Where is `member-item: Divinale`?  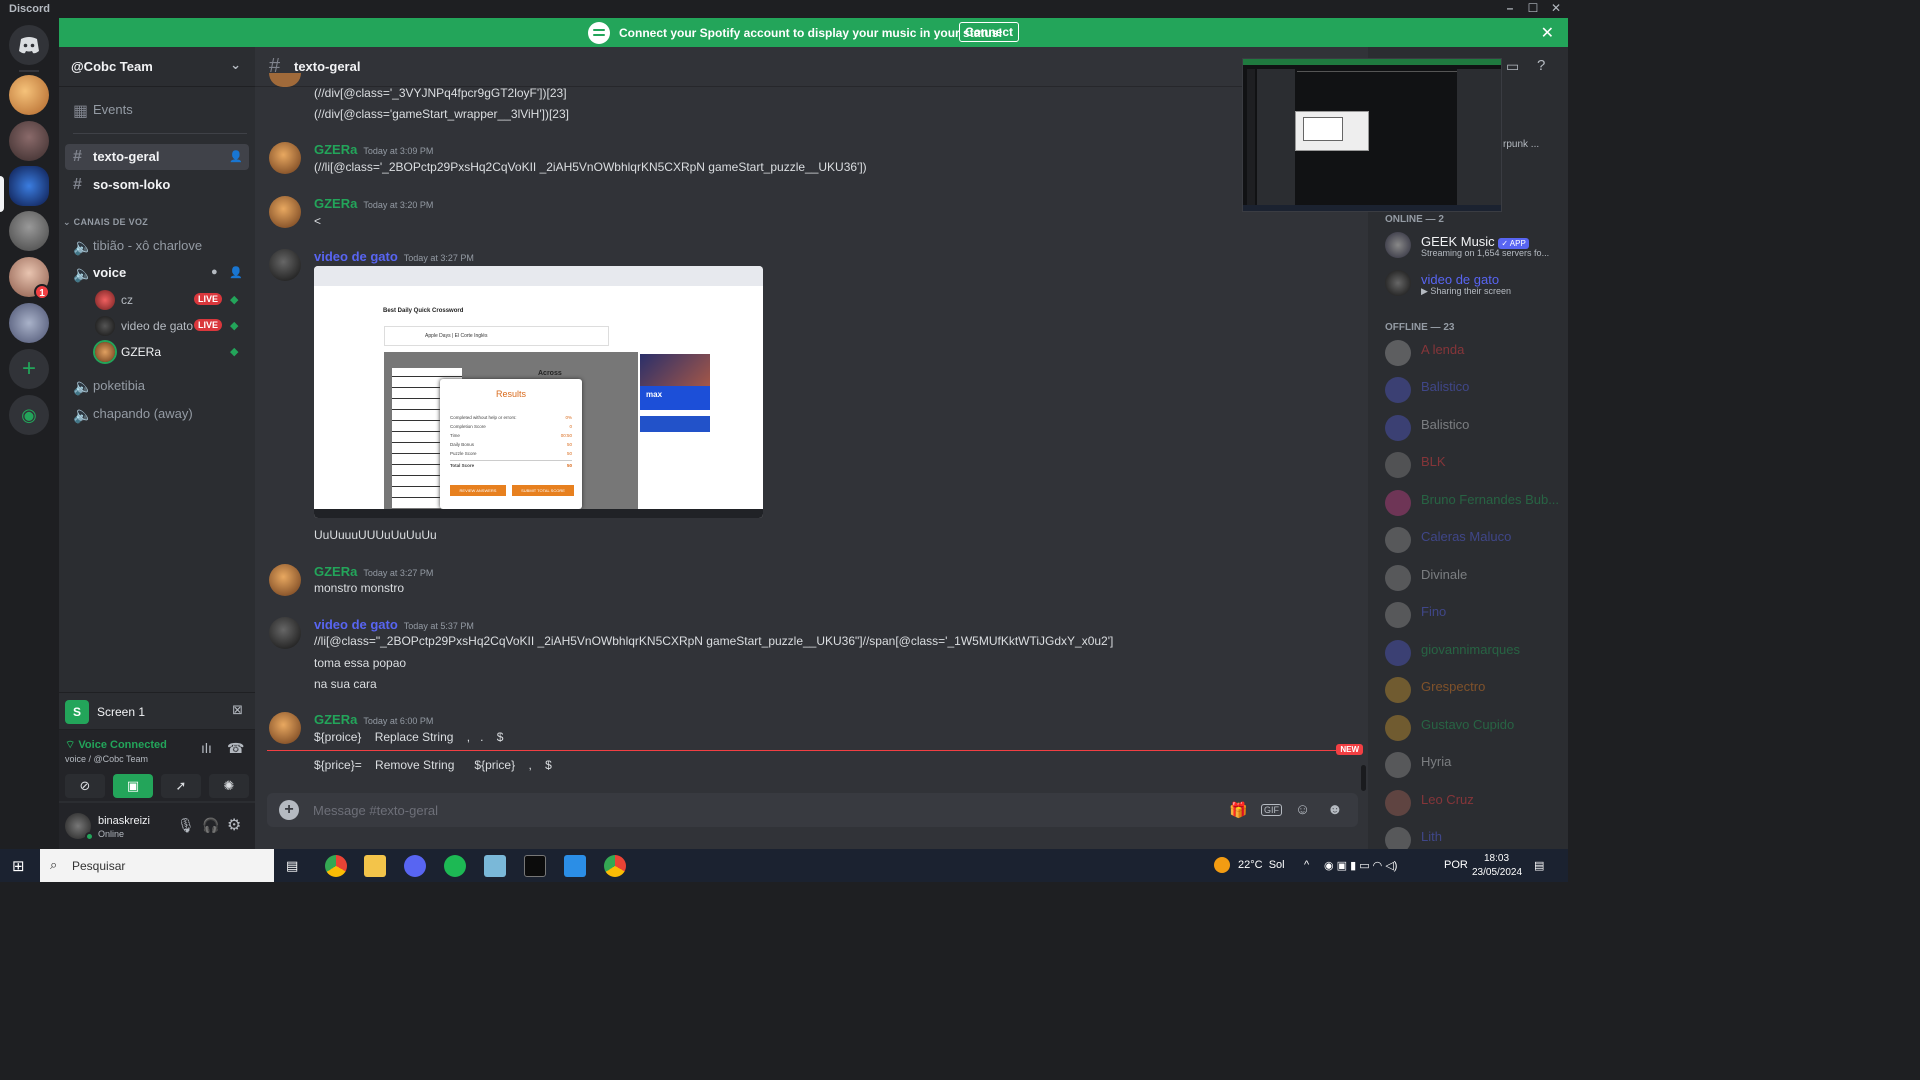
member-item: Divinale is located at coordinates (1475, 579).